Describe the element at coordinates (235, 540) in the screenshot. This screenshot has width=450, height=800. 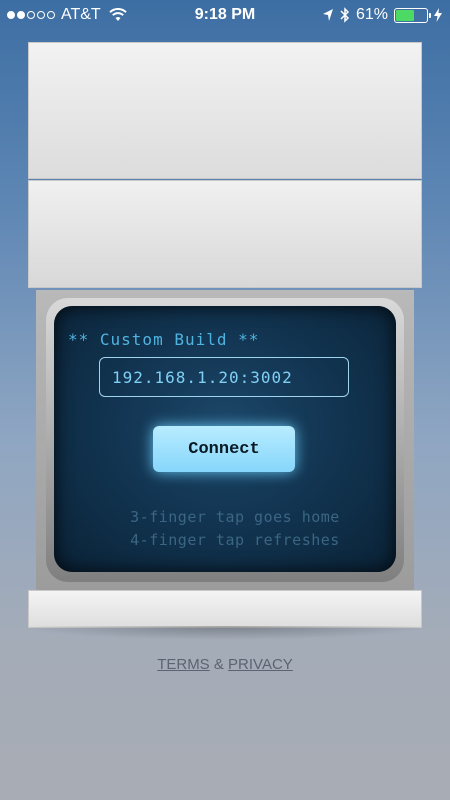
I see `hint-refresh-gesture: 4-finger tap refreshes` at that location.